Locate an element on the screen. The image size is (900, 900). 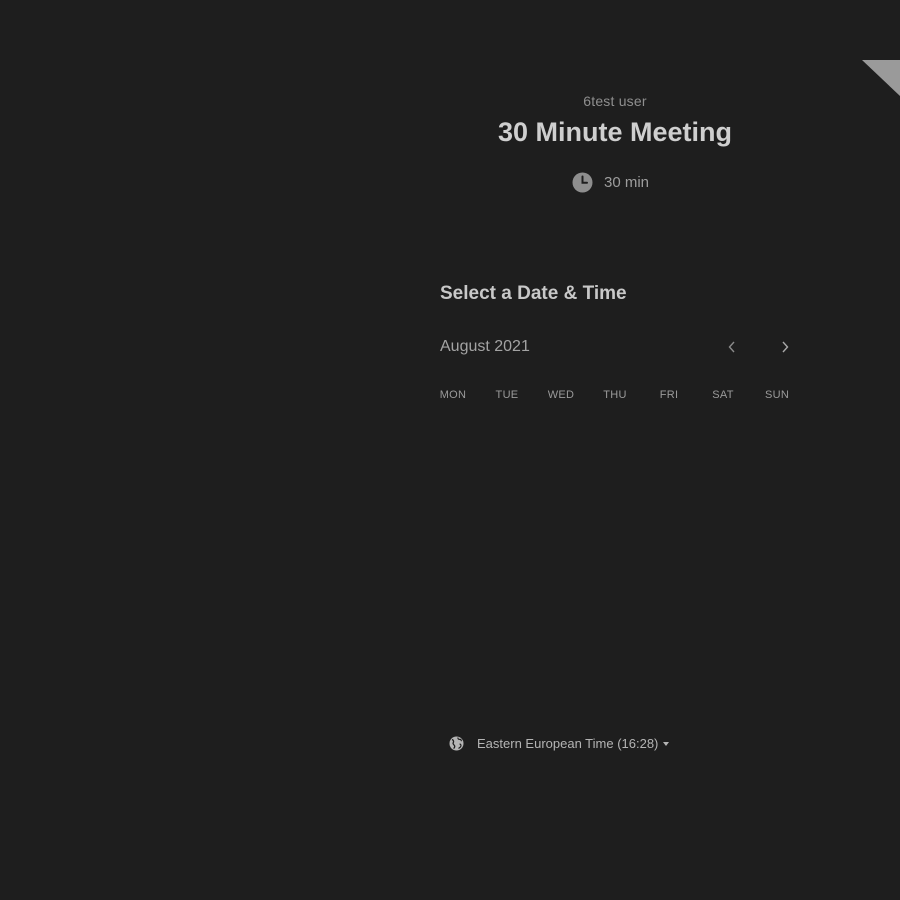
weekday-header: MON TUE WED THU FRI SAT SUN is located at coordinates (615, 395).